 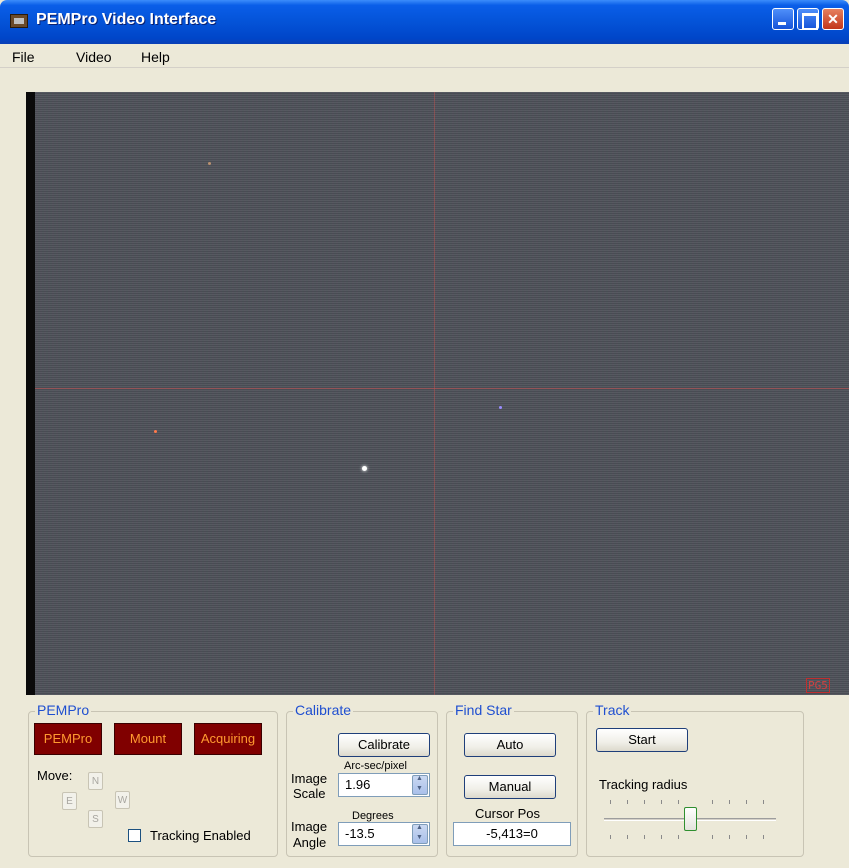 I want to click on move-south-button: S, so click(x=95, y=819).